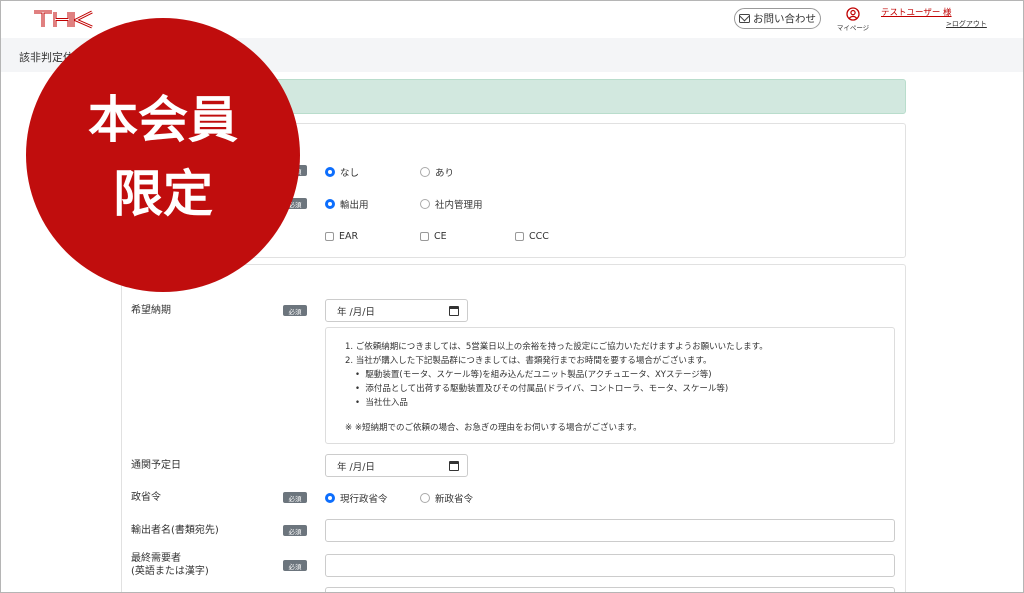 The height and width of the screenshot is (593, 1024). I want to click on radio-export: 輸出用, so click(347, 204).